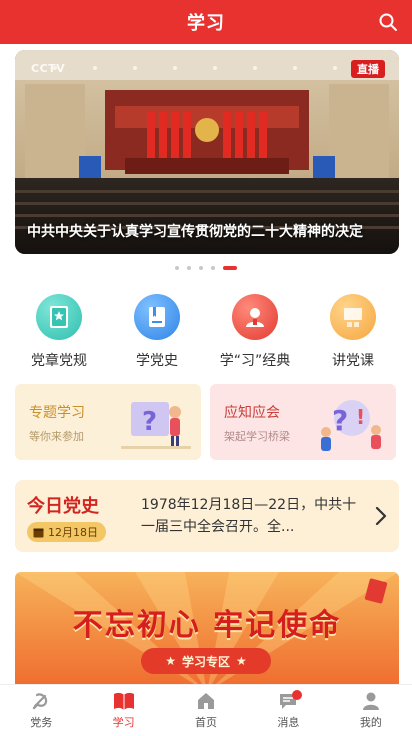 The width and height of the screenshot is (412, 736). Describe the element at coordinates (59, 317) in the screenshot. I see `book-star-icon` at that location.